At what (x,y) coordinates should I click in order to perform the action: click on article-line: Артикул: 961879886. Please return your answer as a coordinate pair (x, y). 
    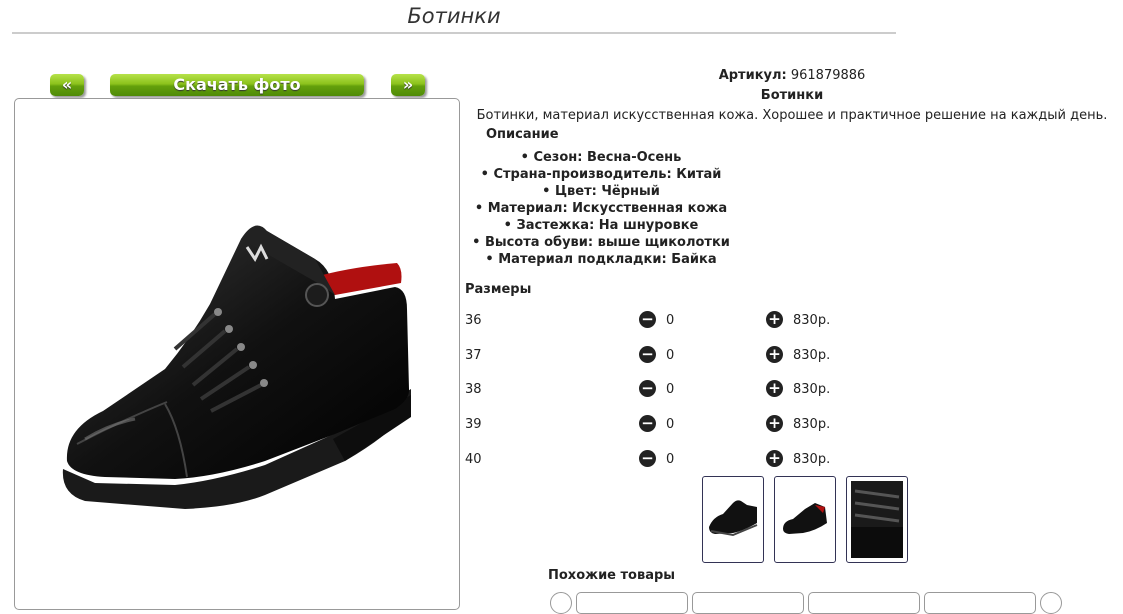
    Looking at the image, I should click on (792, 75).